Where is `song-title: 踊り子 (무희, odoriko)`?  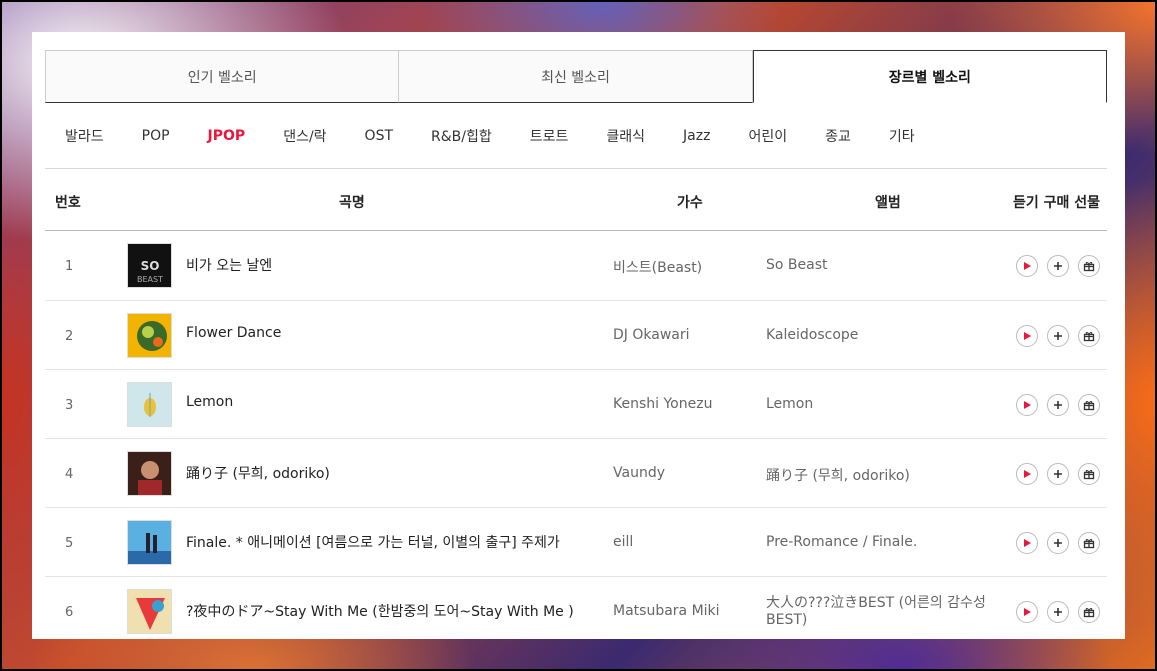 song-title: 踊り子 (무희, odoriko) is located at coordinates (398, 473).